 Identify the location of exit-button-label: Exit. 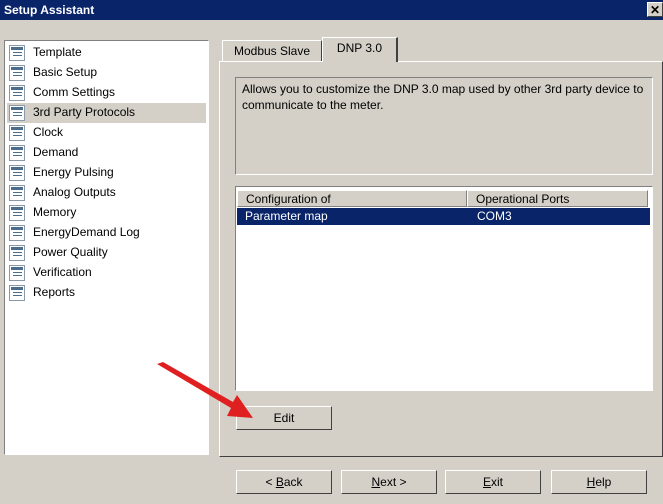
(492, 482).